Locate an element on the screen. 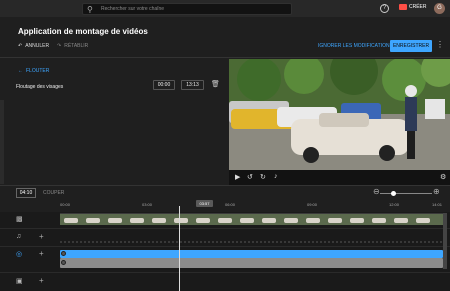 This screenshot has height=291, width=450. redo-label: RÉTABLIR is located at coordinates (76, 46).